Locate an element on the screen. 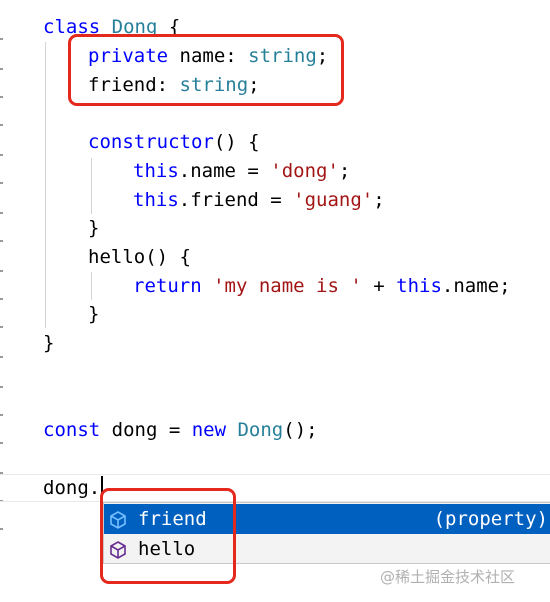  code-line-class-close: } is located at coordinates (49, 343).